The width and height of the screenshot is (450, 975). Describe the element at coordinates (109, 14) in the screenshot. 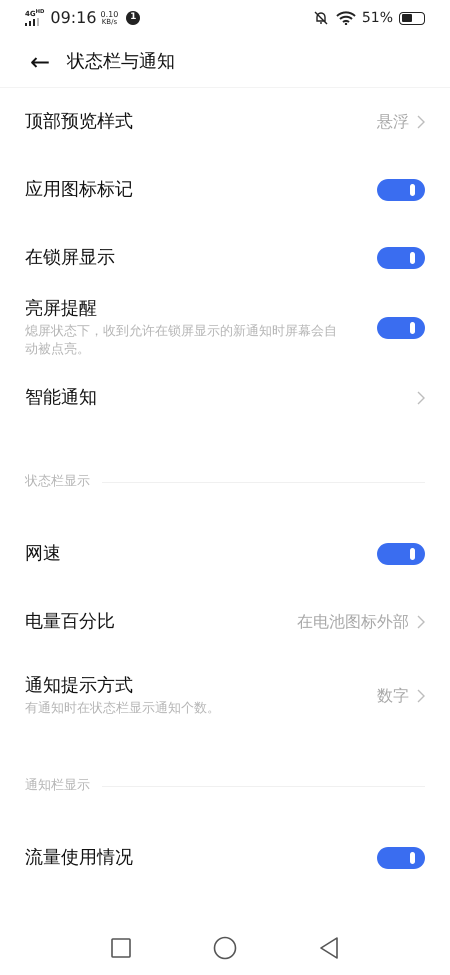

I see `network-speed: 0.10` at that location.